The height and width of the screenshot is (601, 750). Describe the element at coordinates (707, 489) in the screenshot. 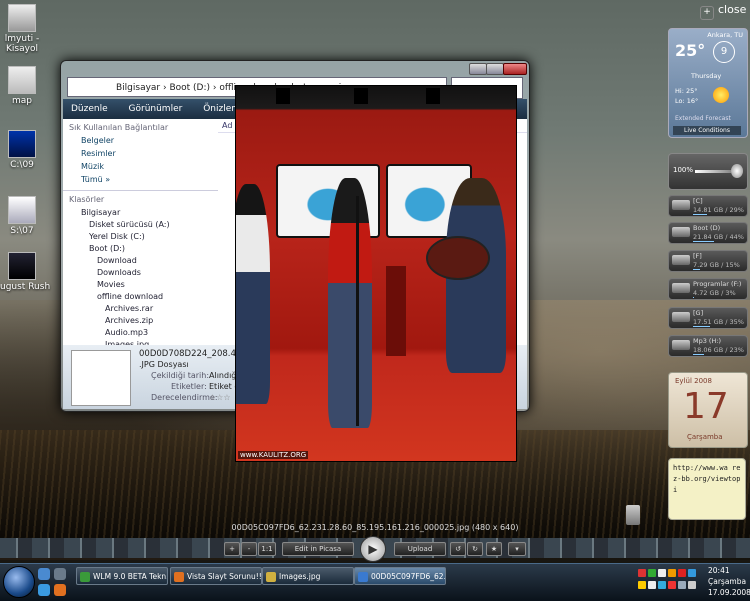

I see `notes-gadget: http://www.wa rez-bb.org/viewtopi` at that location.